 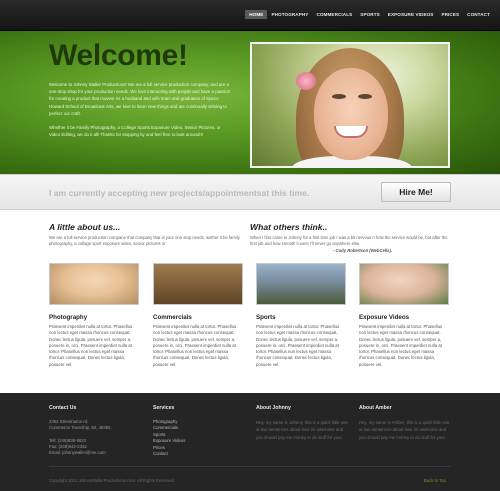 I want to click on photography-thumbnail, so click(x=94, y=284).